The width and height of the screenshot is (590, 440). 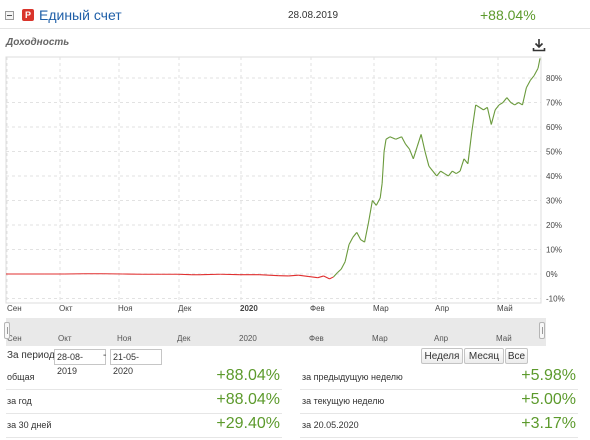 What do you see at coordinates (516, 356) in the screenshot?
I see `range-all-button: Все` at bounding box center [516, 356].